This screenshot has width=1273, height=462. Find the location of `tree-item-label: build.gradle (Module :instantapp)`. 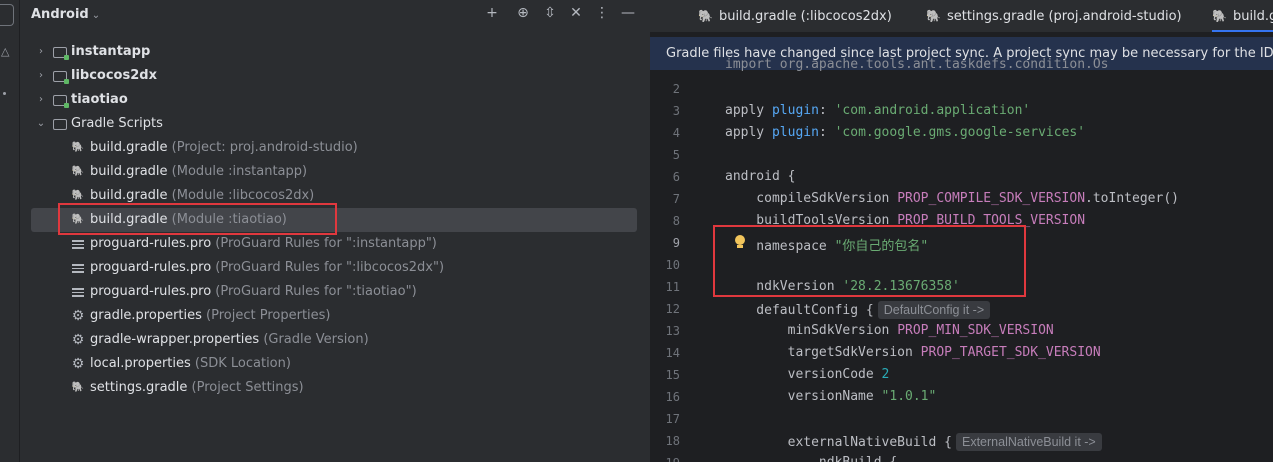

tree-item-label: build.gradle (Module :instantapp) is located at coordinates (198, 172).